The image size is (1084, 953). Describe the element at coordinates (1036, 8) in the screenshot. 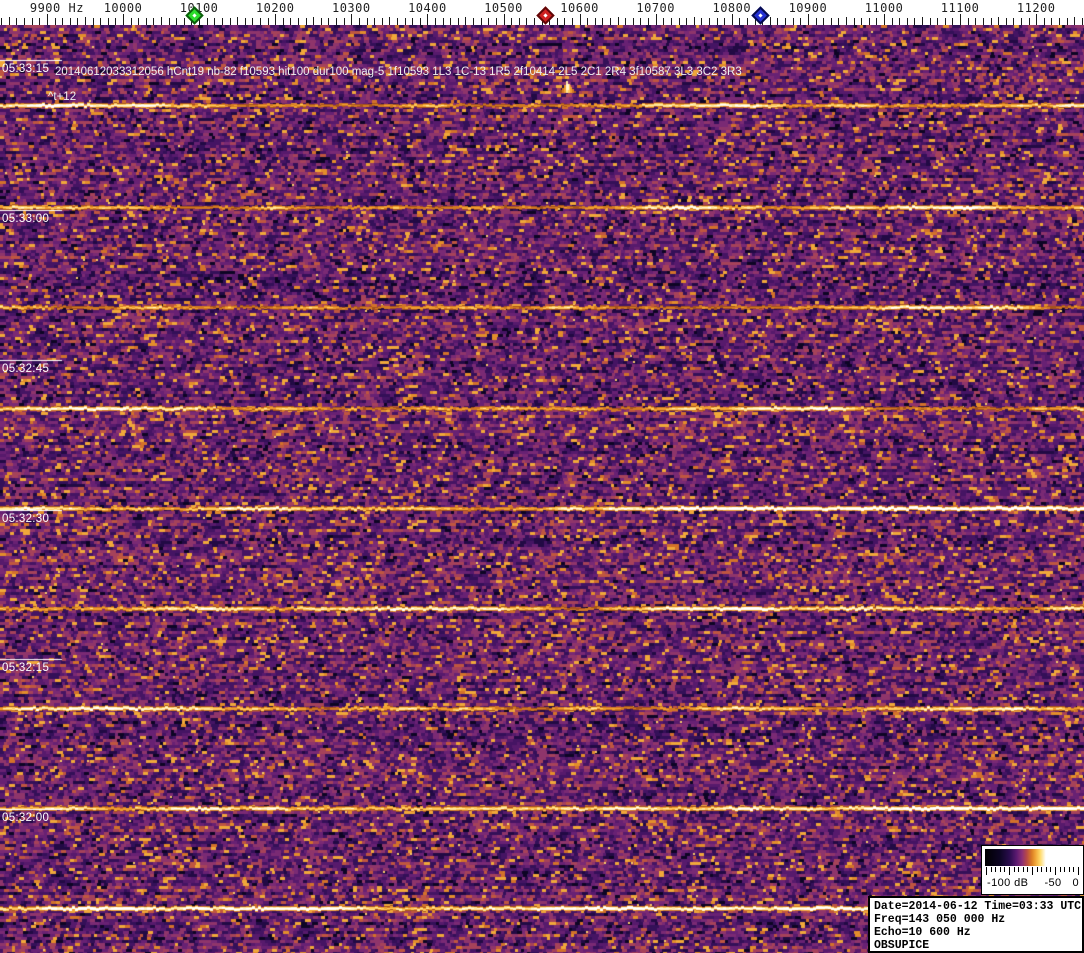

I see `ruler-frequency-label: 11200` at that location.